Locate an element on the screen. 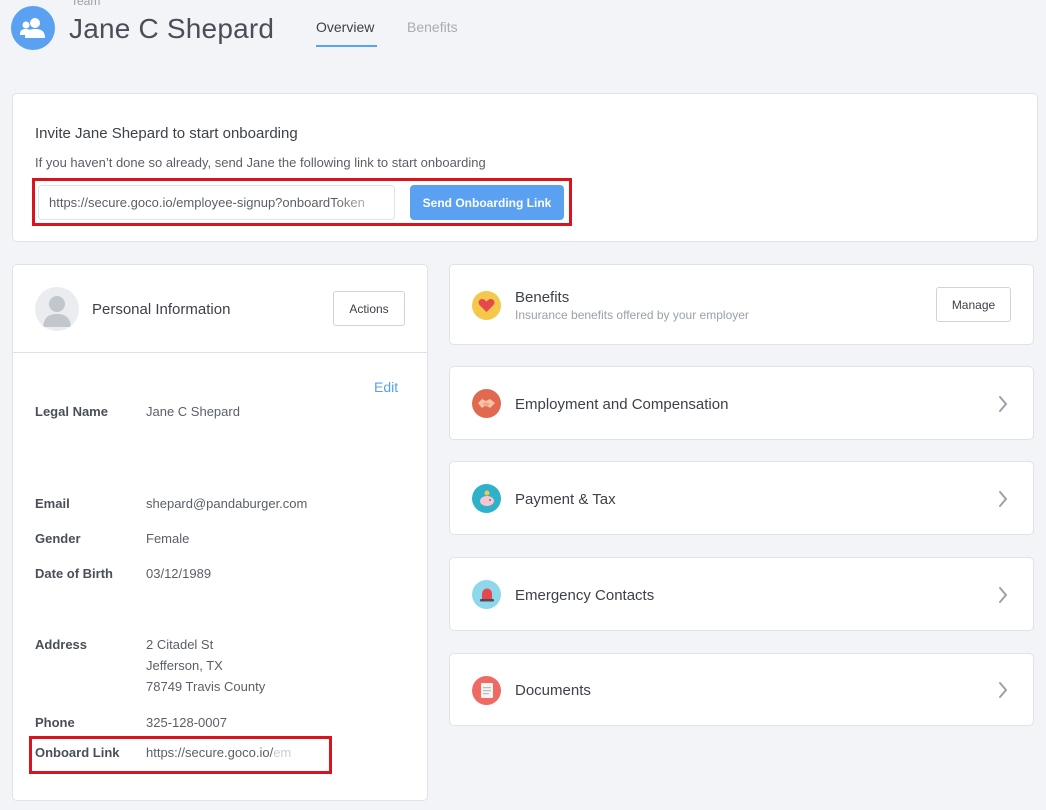 This screenshot has width=1046, height=810. invite-title: Invite Jane Shepard to start onboarding is located at coordinates (166, 133).